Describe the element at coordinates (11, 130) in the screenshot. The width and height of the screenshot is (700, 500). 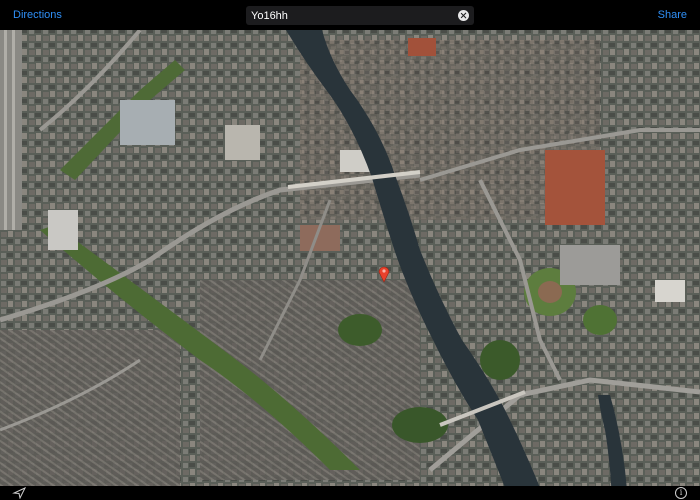
I see `railway-station` at that location.